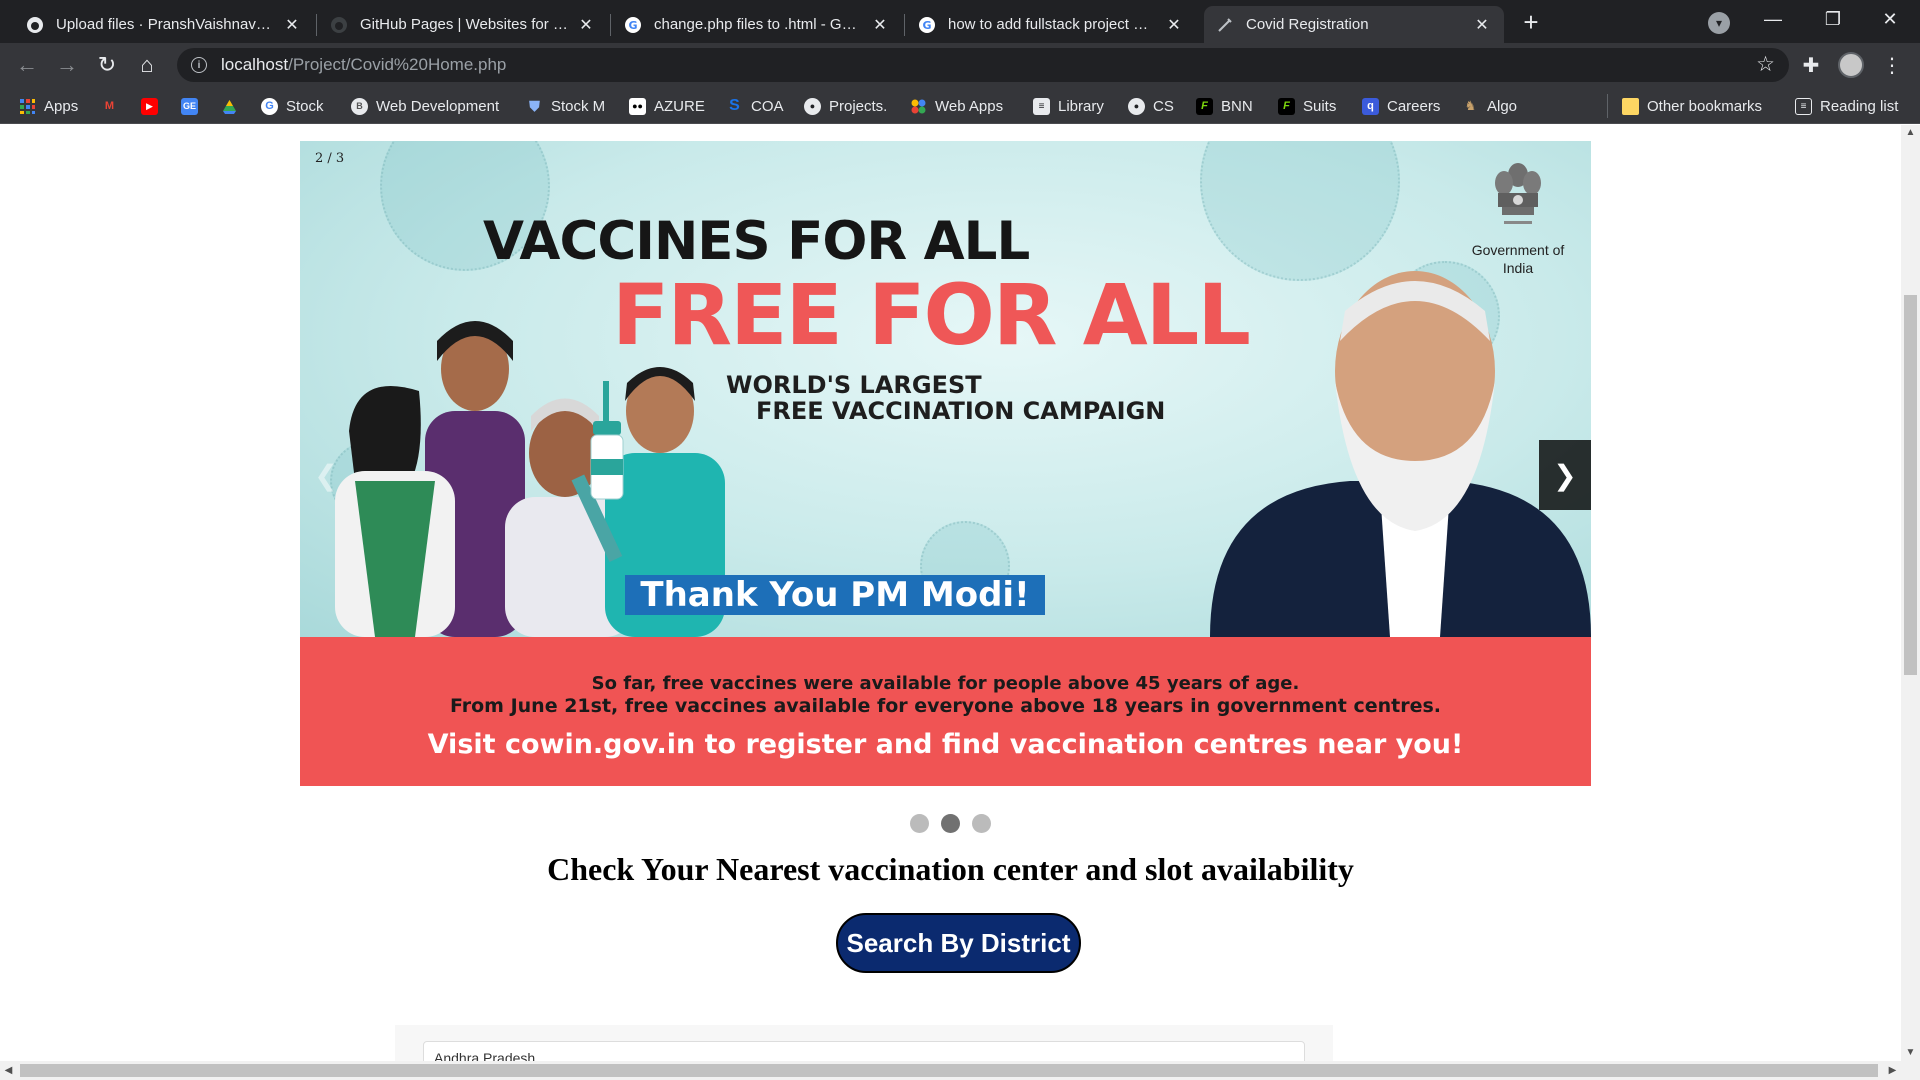  What do you see at coordinates (1518, 268) in the screenshot?
I see `govt-line-2: India` at bounding box center [1518, 268].